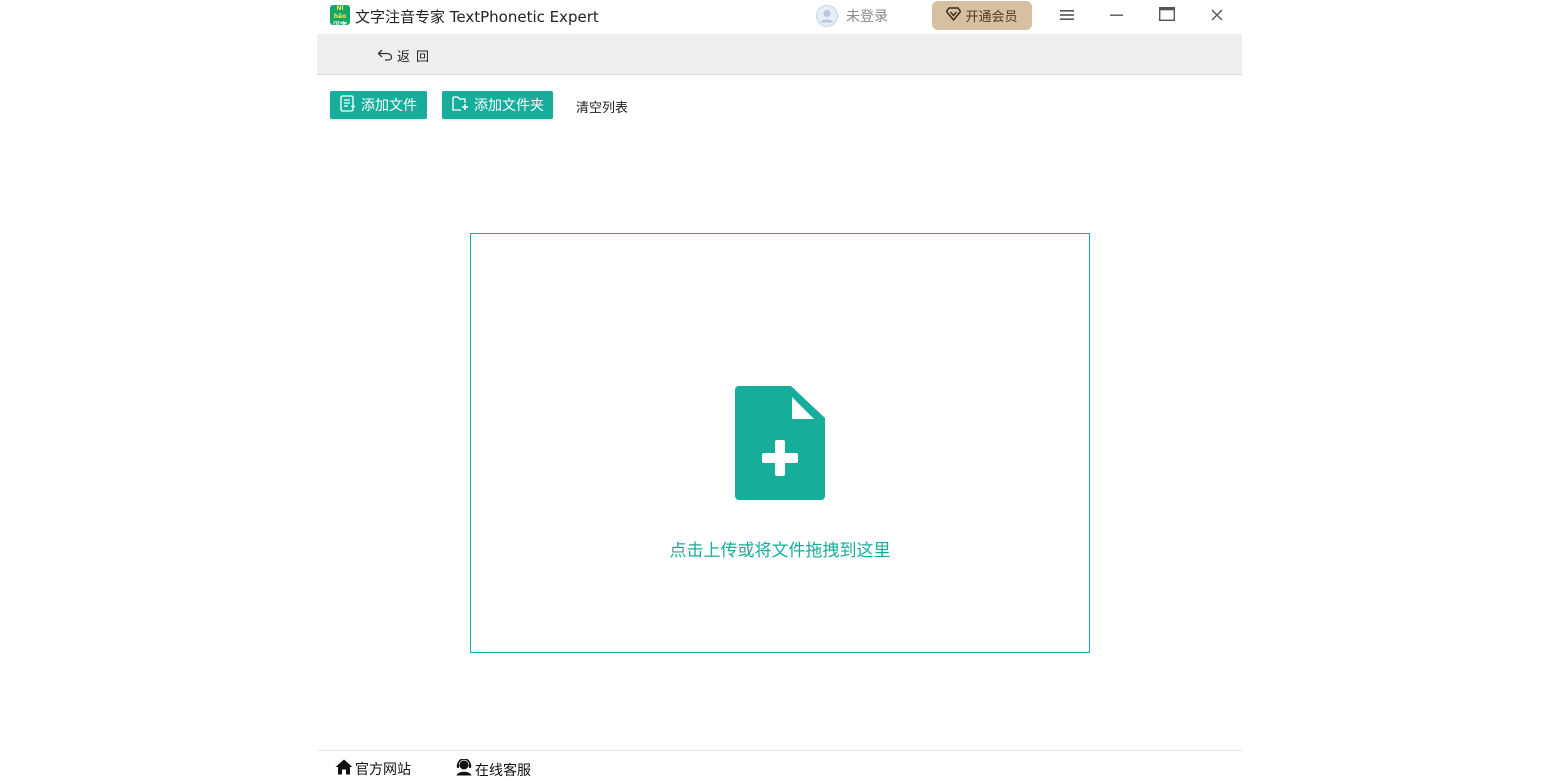 The height and width of the screenshot is (781, 1560). I want to click on online-support-link: 在线客服, so click(493, 769).